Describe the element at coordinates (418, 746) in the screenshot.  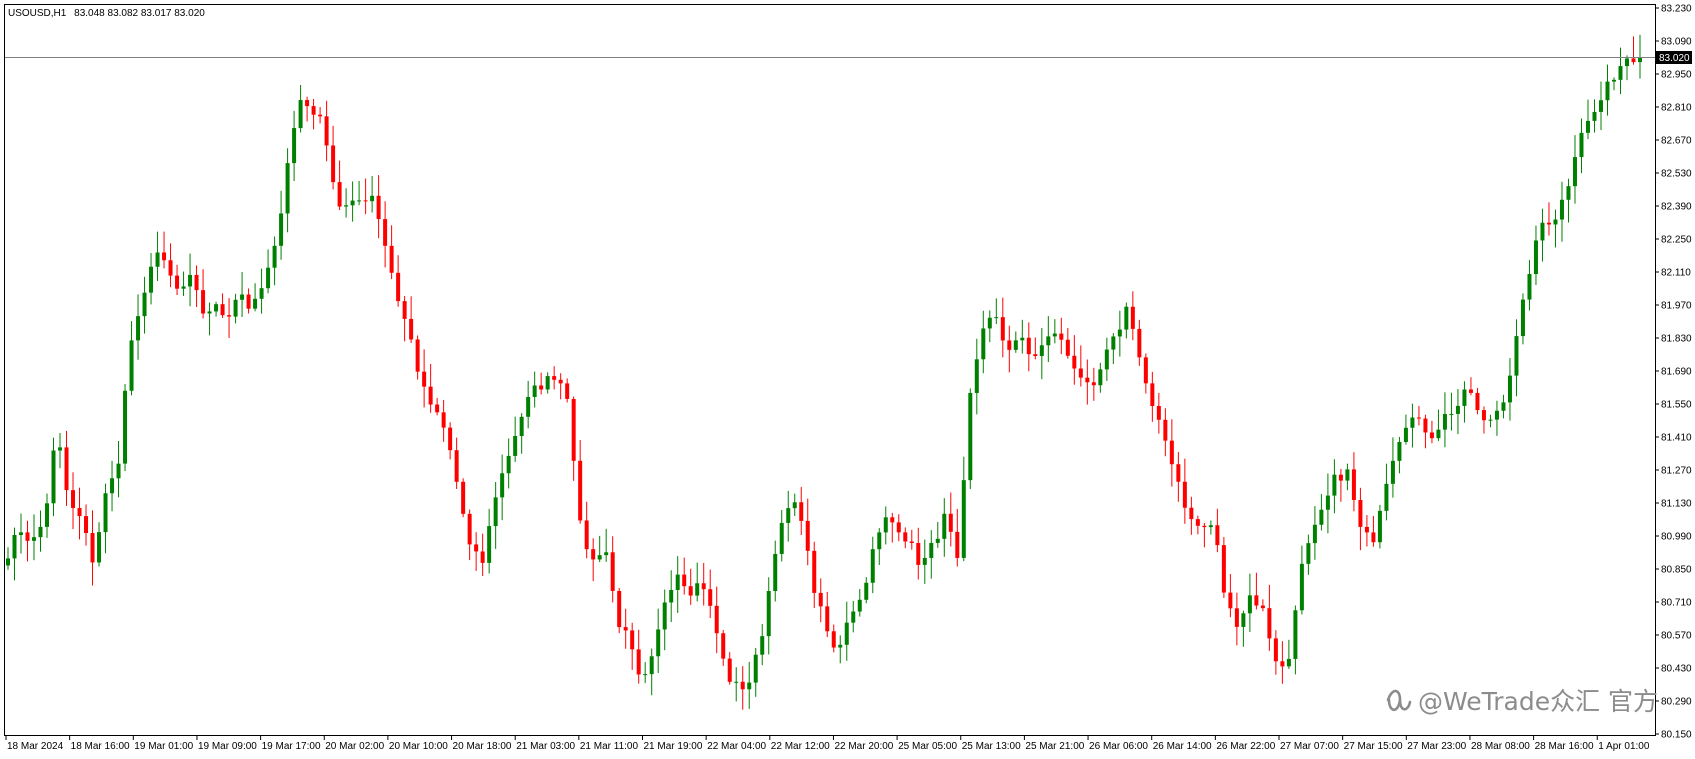
I see `time-tick-label: 20 Mar 10:00` at that location.